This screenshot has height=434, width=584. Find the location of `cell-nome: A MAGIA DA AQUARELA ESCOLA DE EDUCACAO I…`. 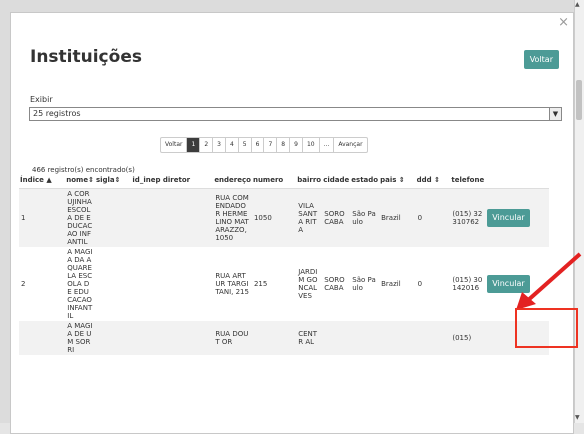

cell-nome: A MAGIA DA AQUARELA ESCOLA DE EDUCACAO I… is located at coordinates (80, 284).